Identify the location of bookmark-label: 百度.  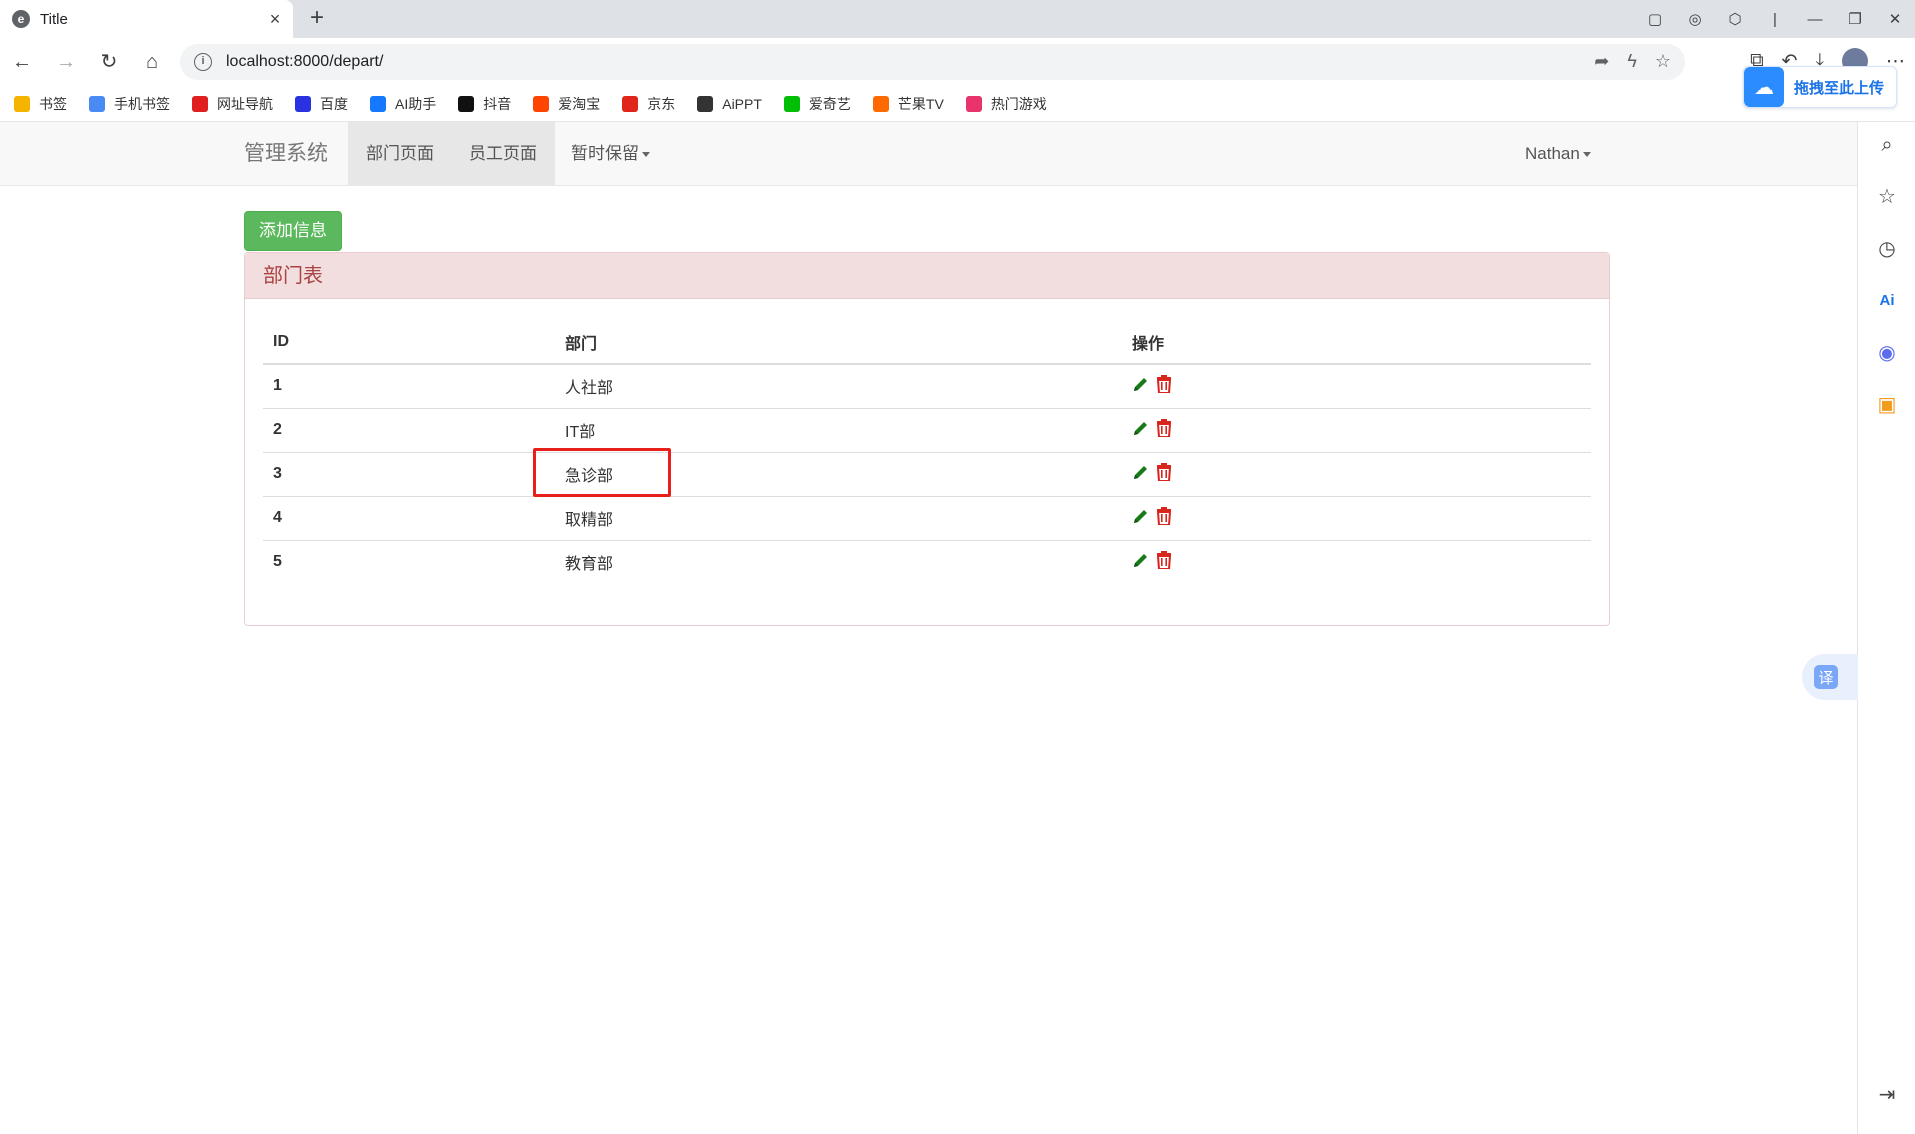
(334, 103).